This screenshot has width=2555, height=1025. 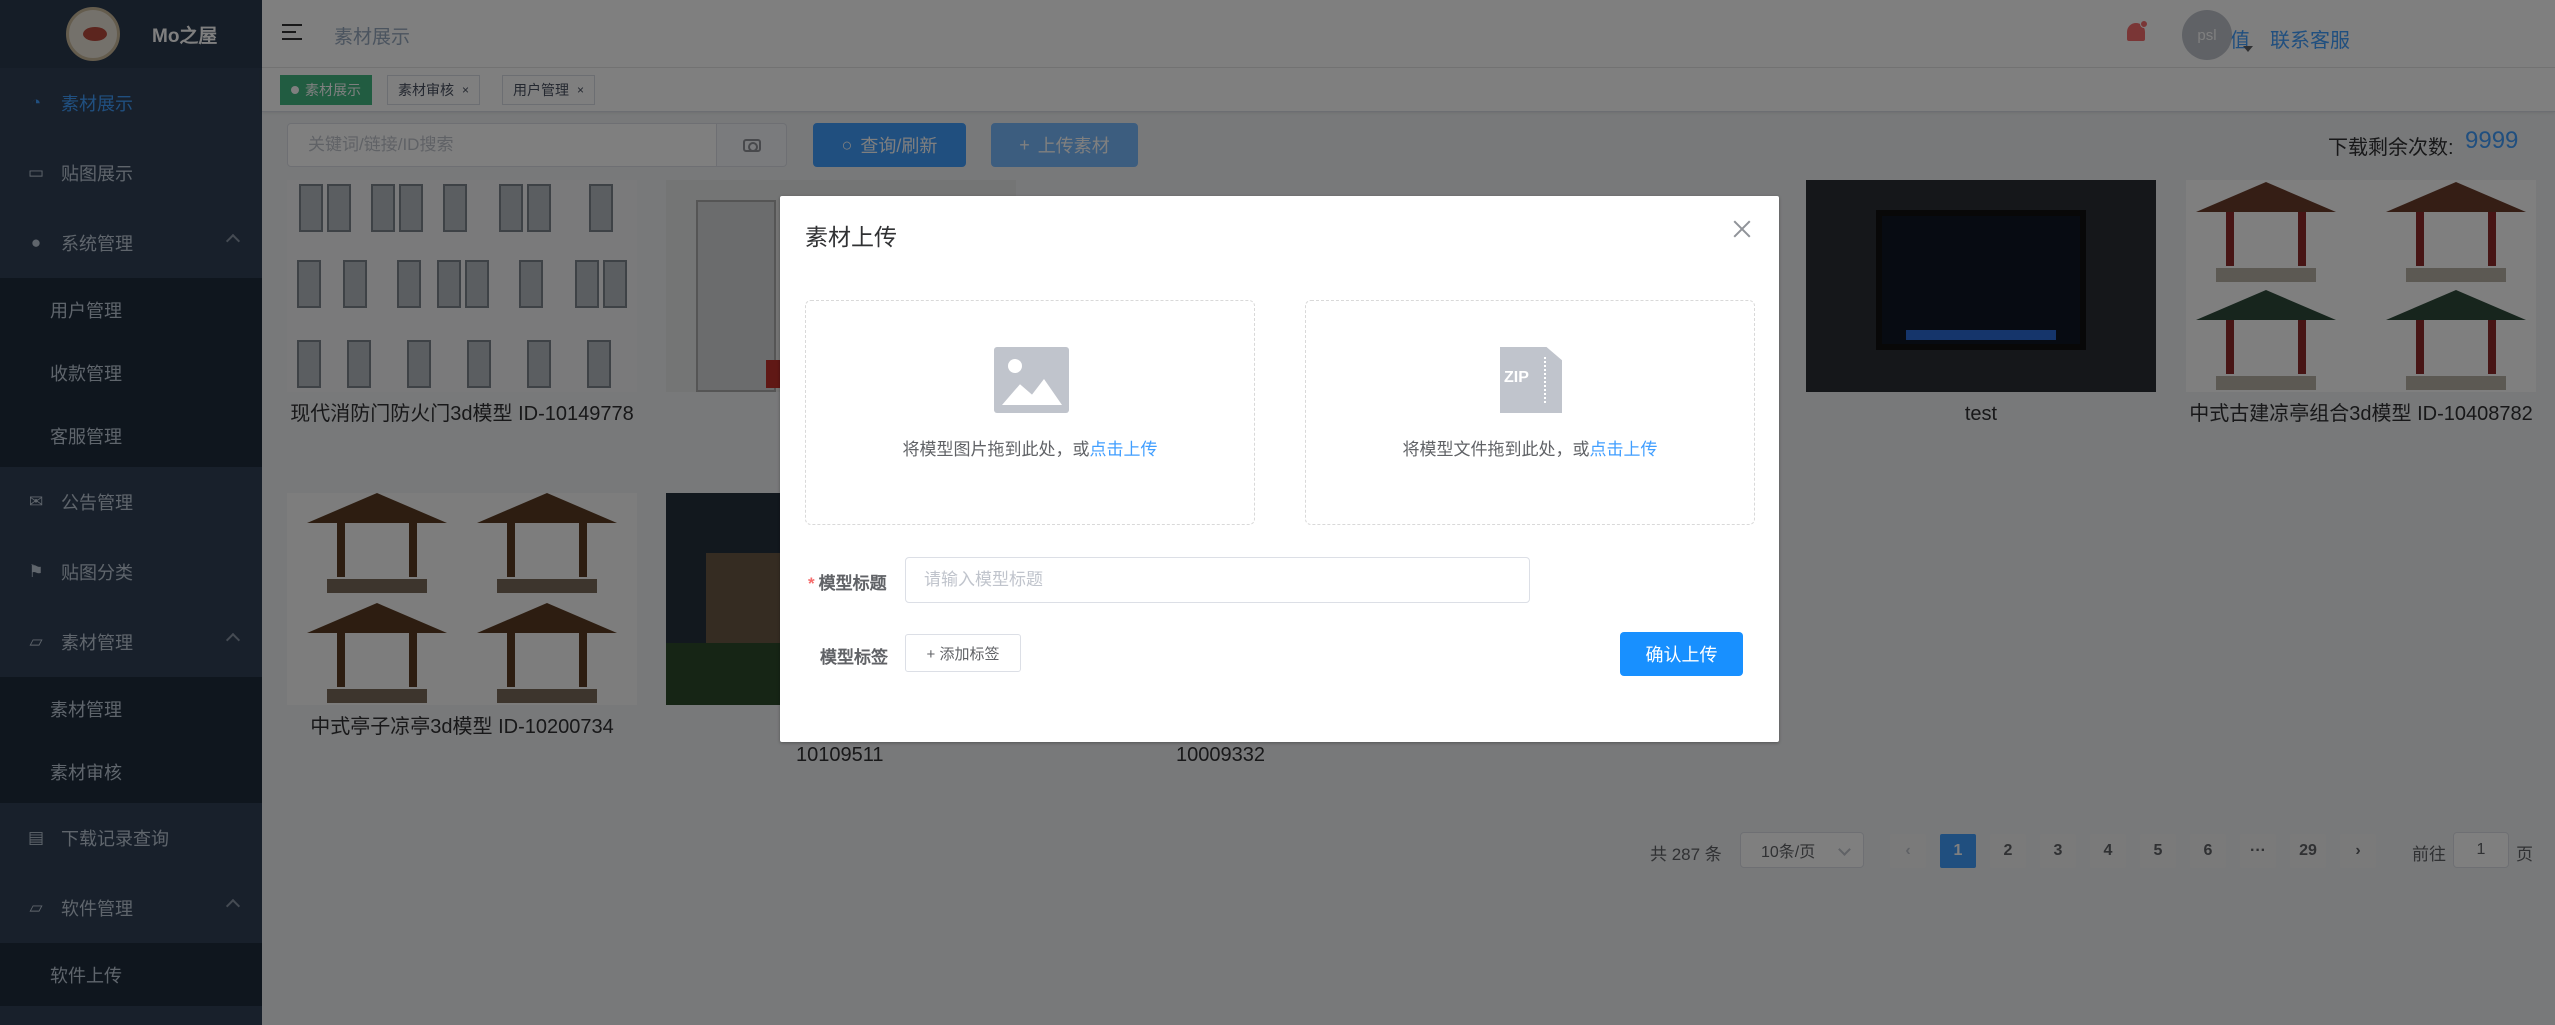 I want to click on zip-icon: ZIP, so click(x=1531, y=380).